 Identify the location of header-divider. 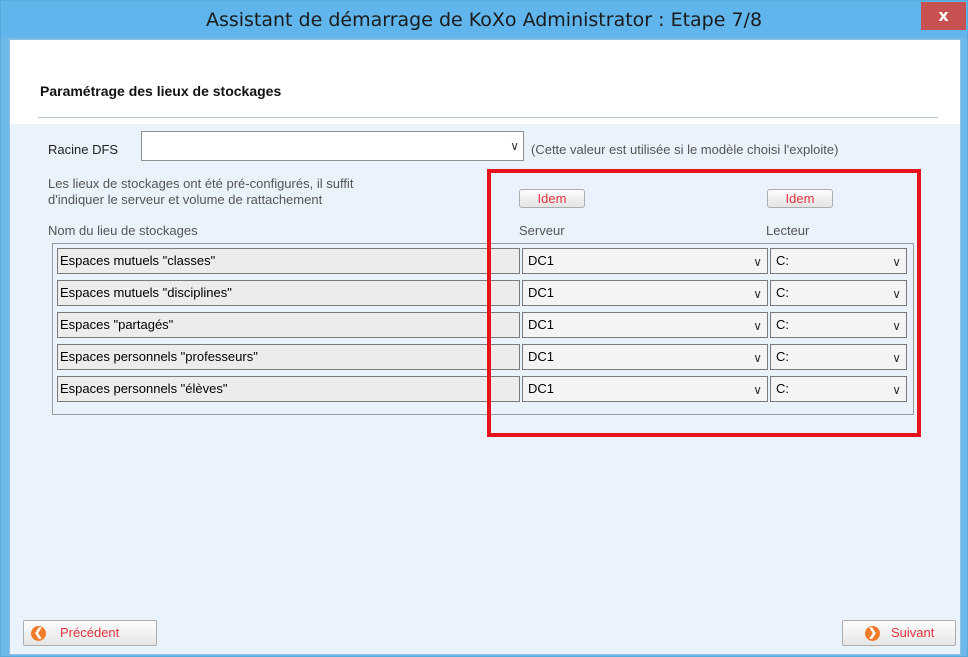
(488, 117).